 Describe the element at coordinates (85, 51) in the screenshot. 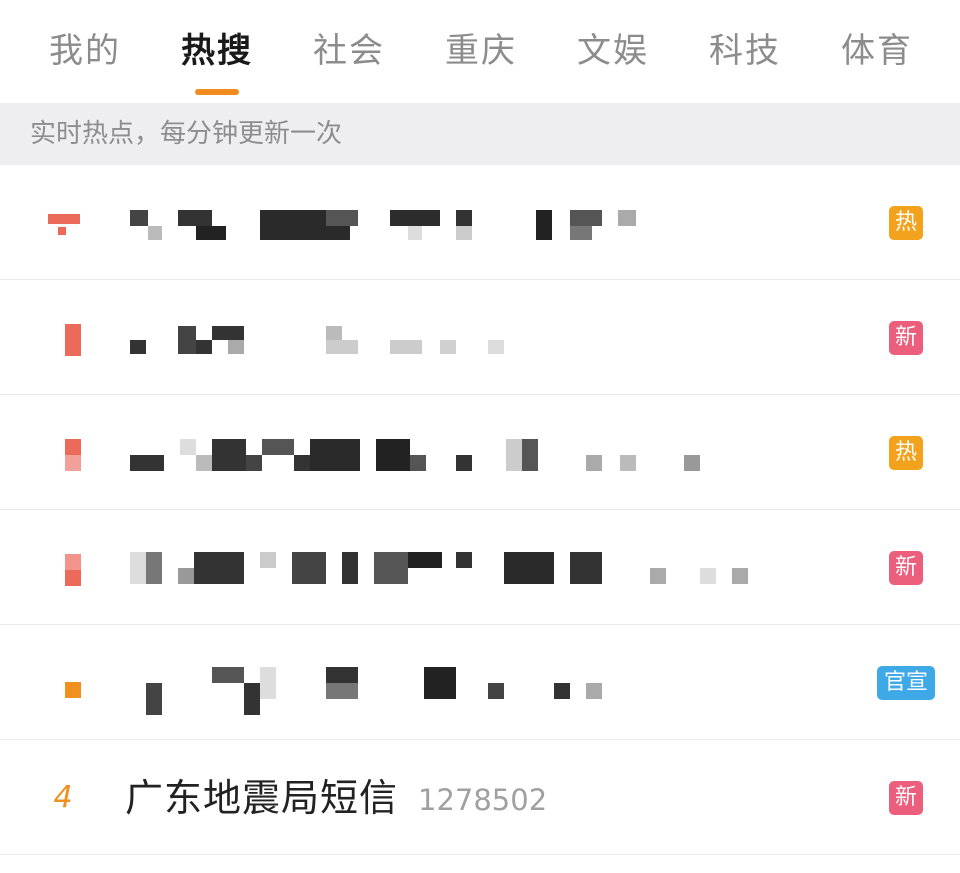

I see `tab-mine: 我的` at that location.